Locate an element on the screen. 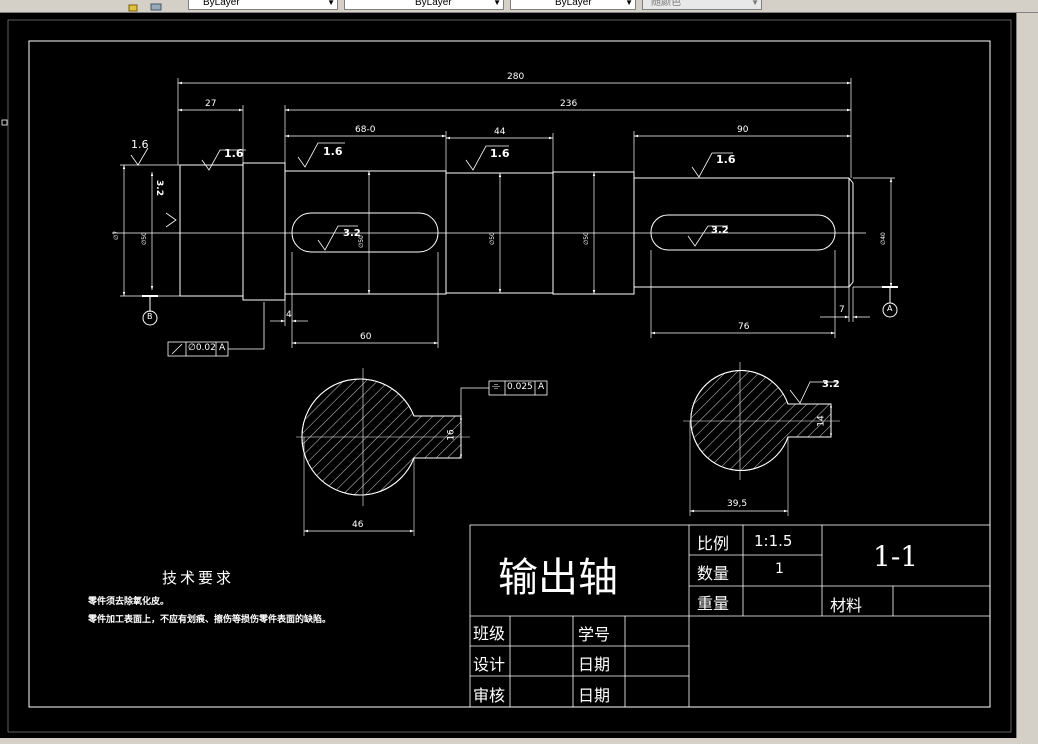 This screenshot has width=1038, height=744. roughness-3-2-b: 3.2 is located at coordinates (720, 230).